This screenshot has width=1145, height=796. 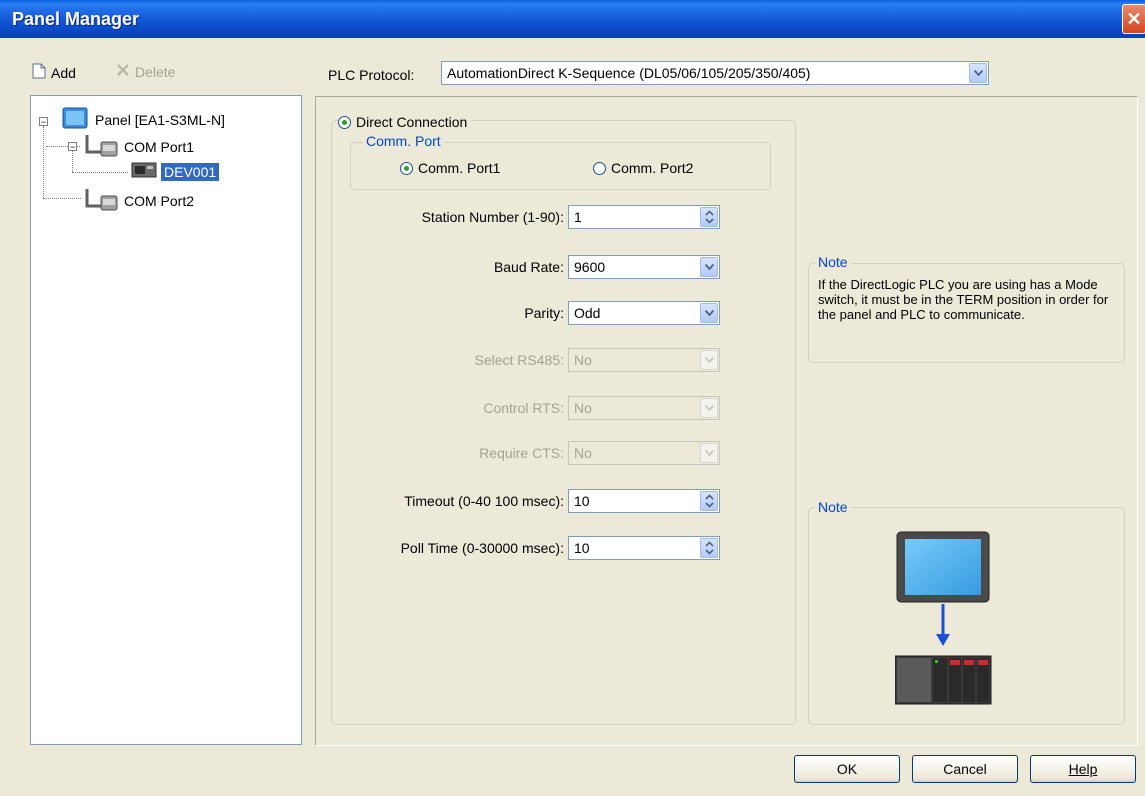 I want to click on panel-icon, so click(x=76, y=119).